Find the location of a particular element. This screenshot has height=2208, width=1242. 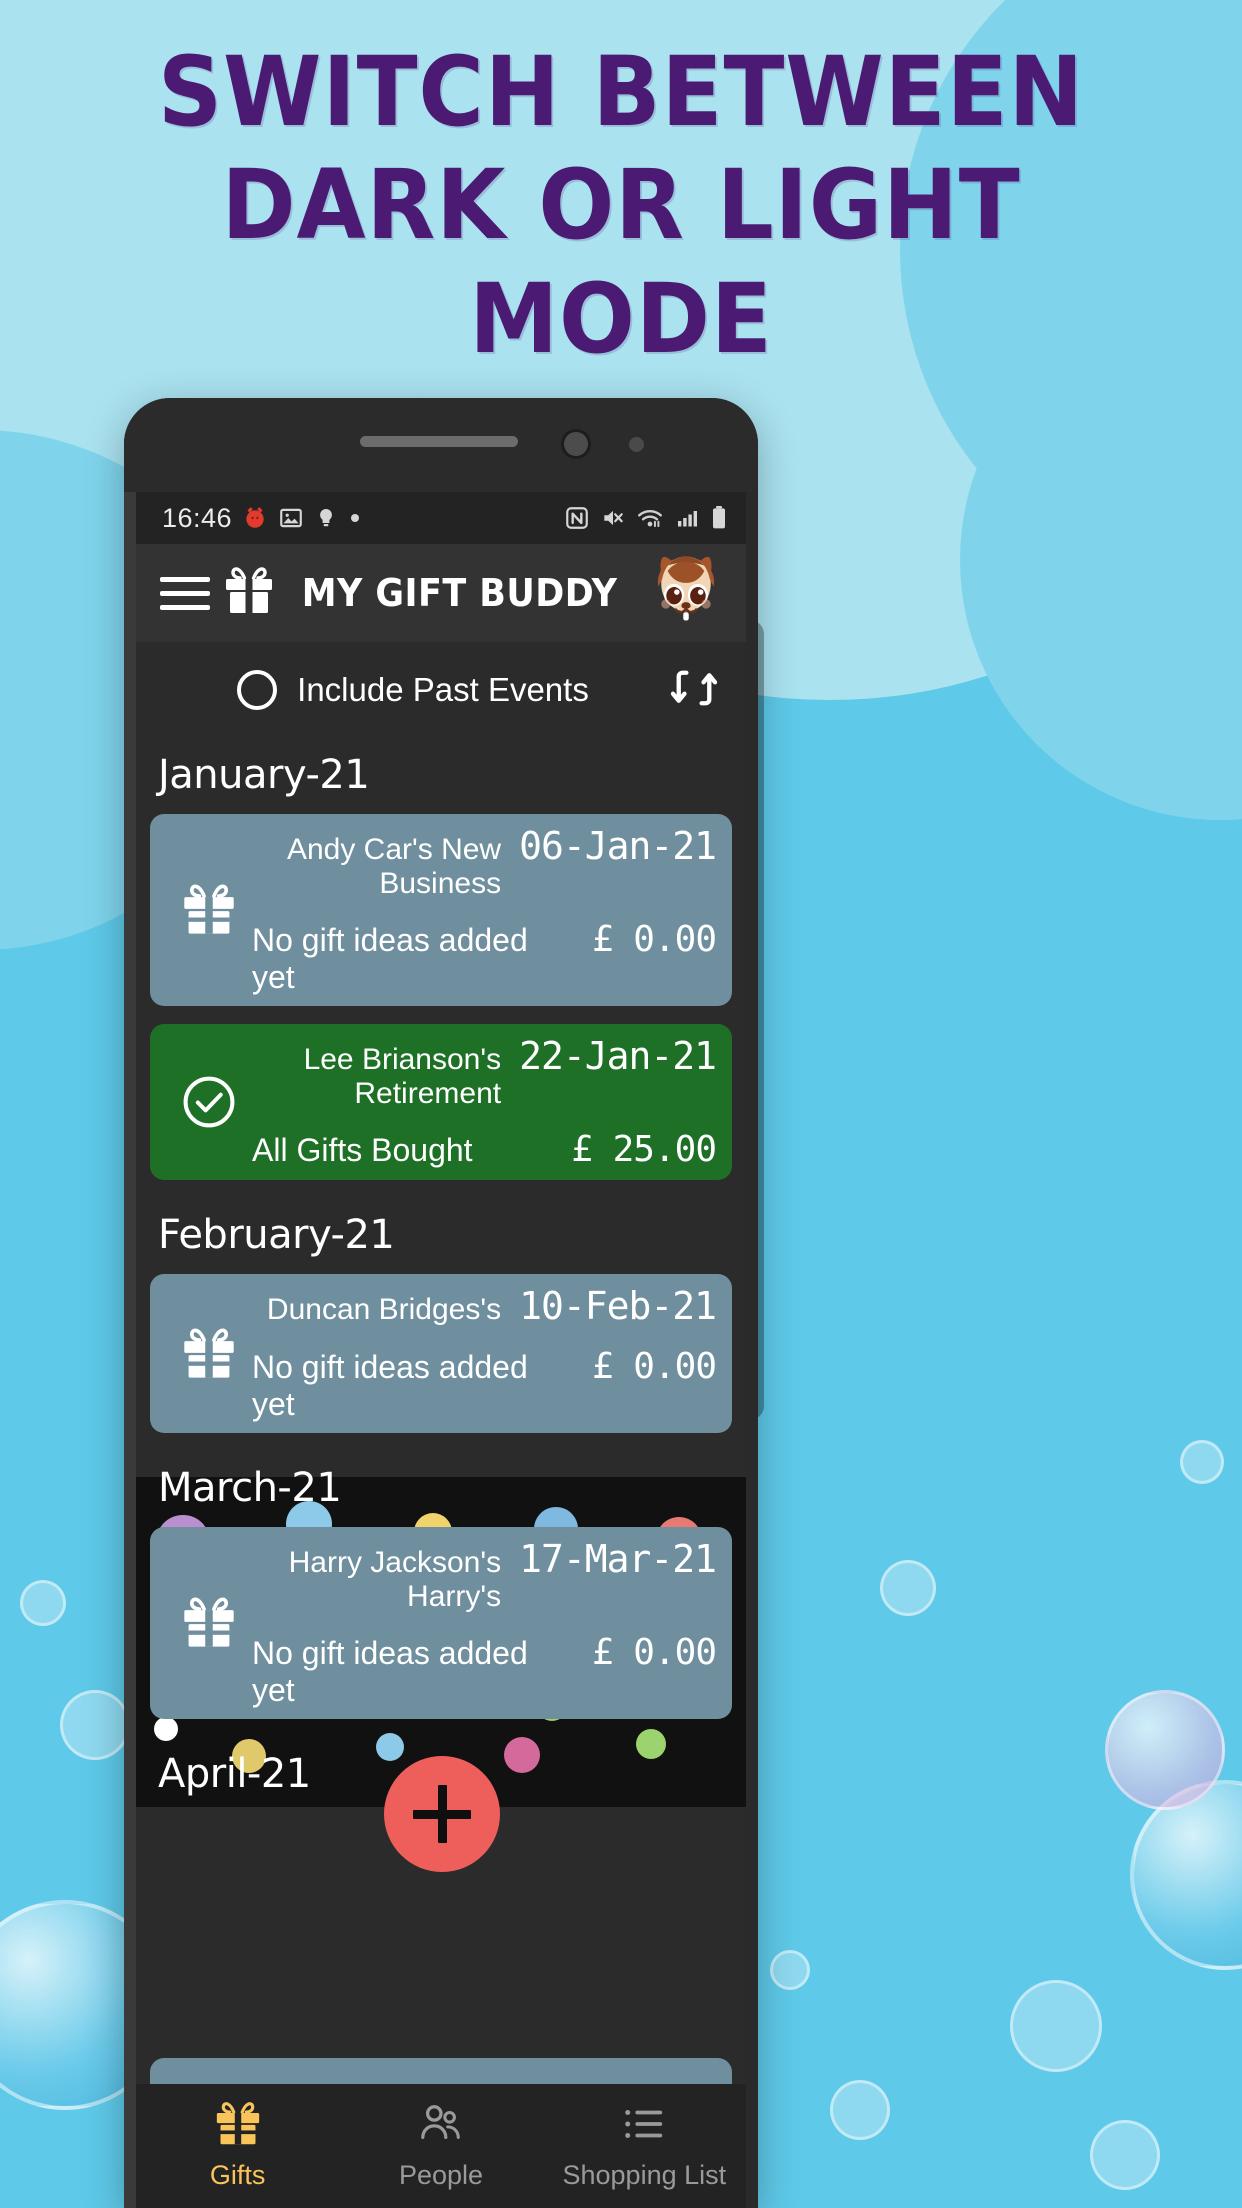

bottom-navigation: Gifts People Shopping List is located at coordinates (441, 2146).